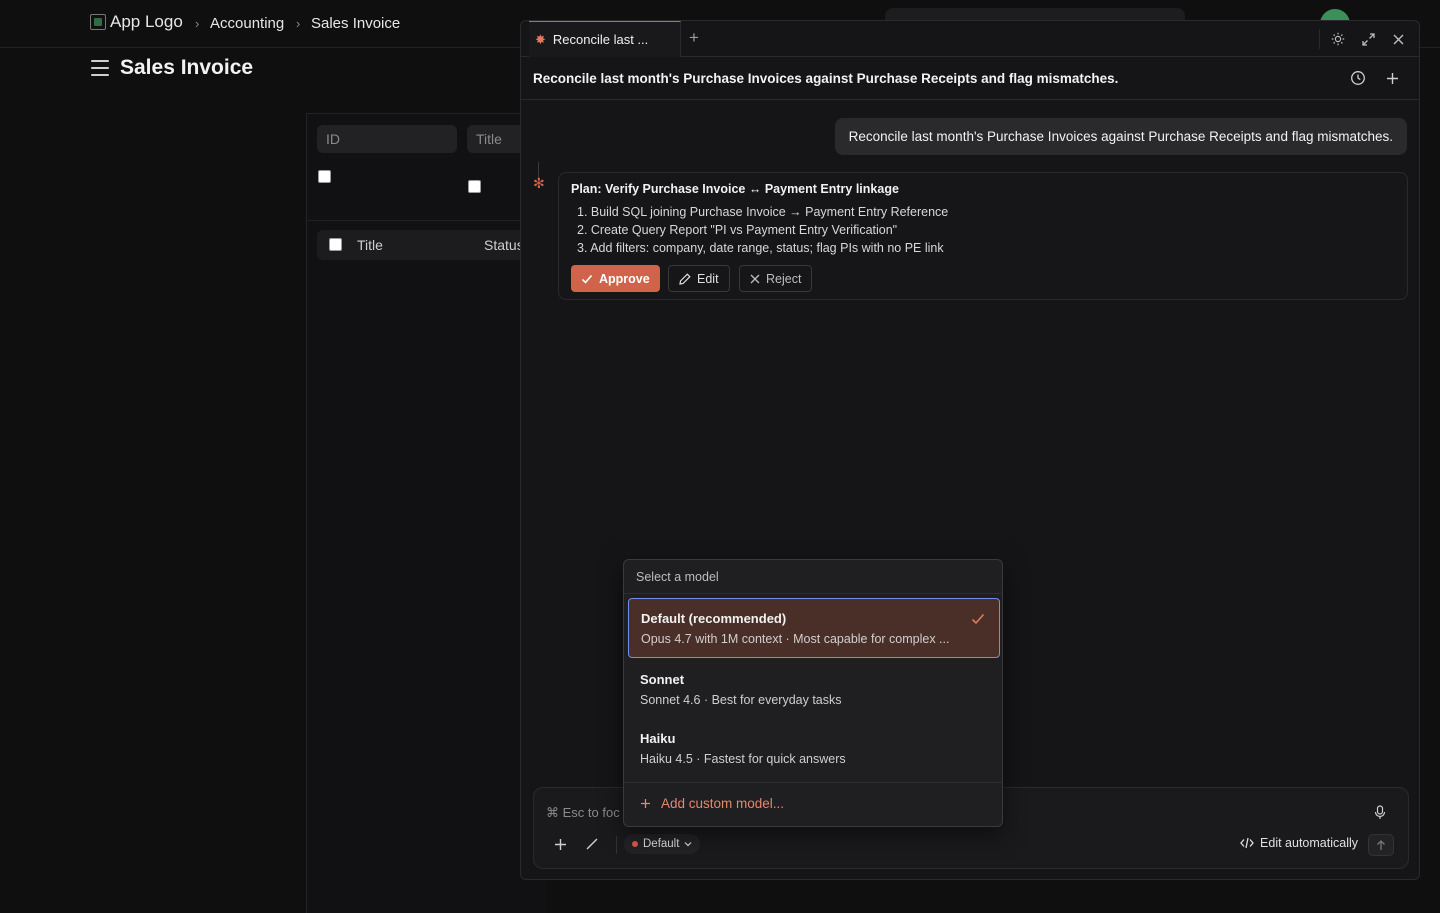 The height and width of the screenshot is (913, 1440). I want to click on broken-image-icon, so click(98, 22).